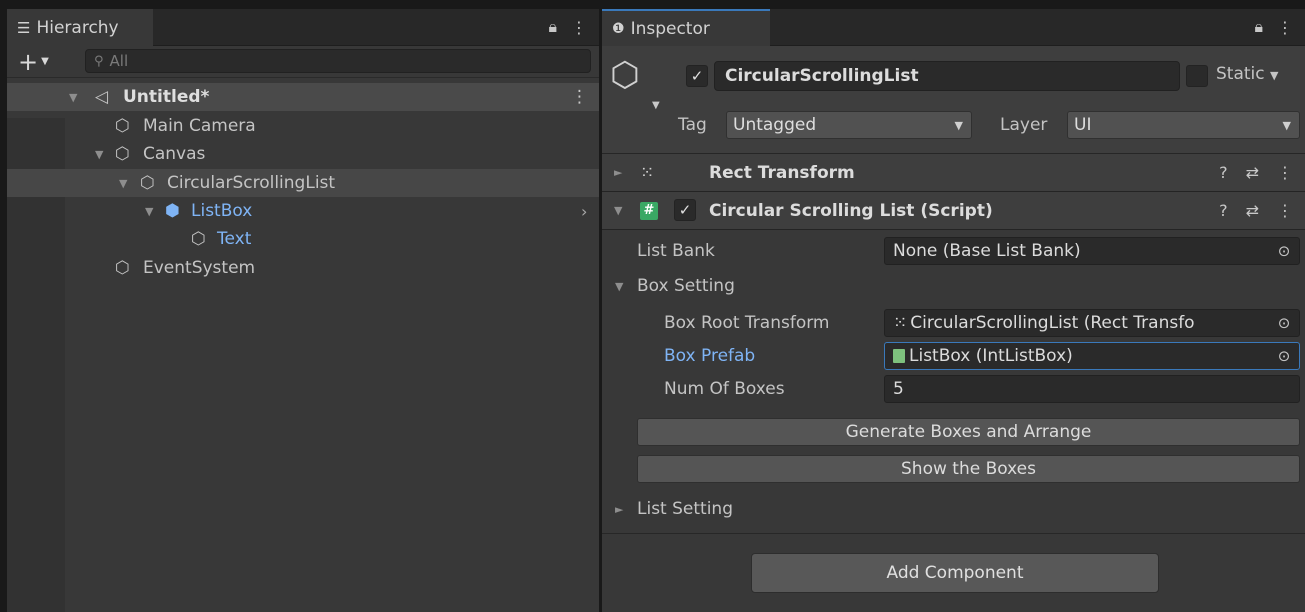  I want to click on component-enabled-checkbox: ✓, so click(685, 210).